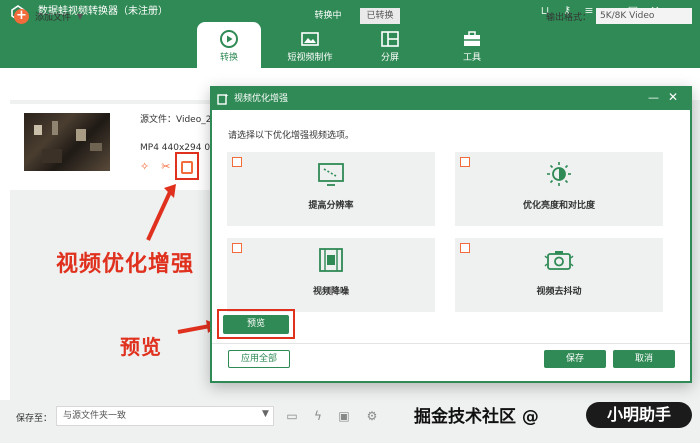  What do you see at coordinates (229, 39) in the screenshot?
I see `convert-icon` at bounding box center [229, 39].